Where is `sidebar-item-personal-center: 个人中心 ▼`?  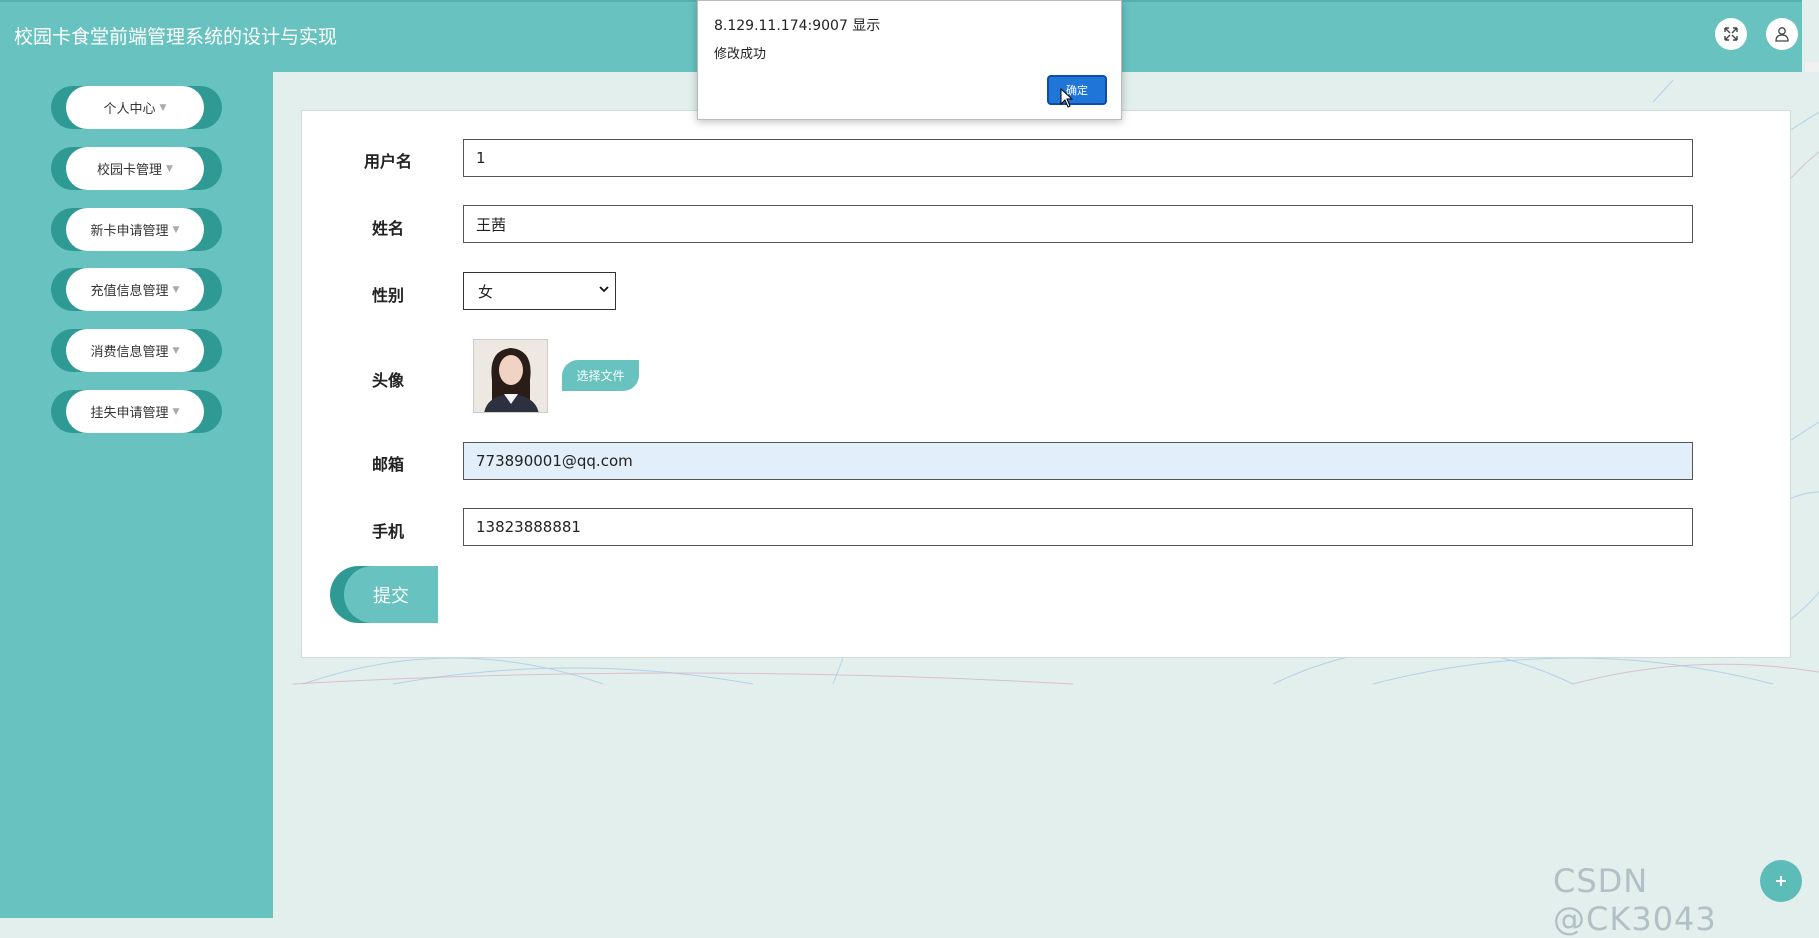
sidebar-item-personal-center: 个人中心 ▼ is located at coordinates (136, 107).